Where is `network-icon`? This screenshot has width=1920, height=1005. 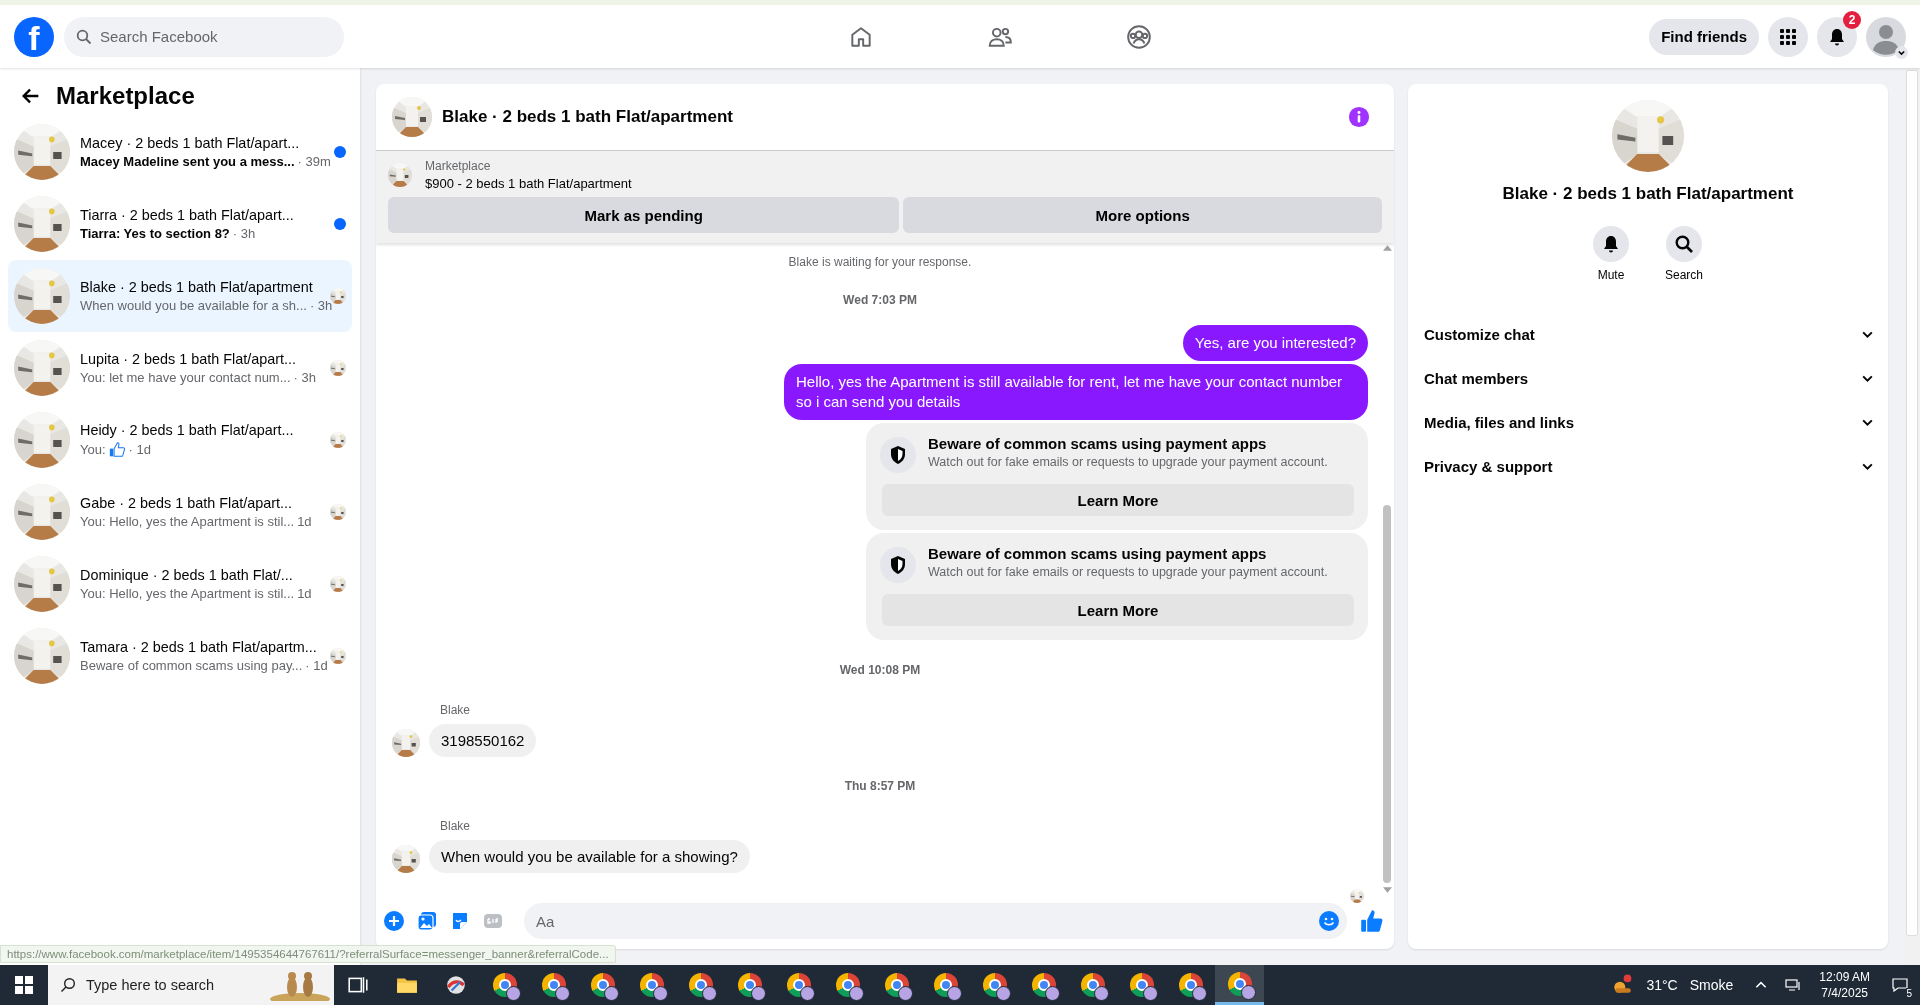
network-icon is located at coordinates (1793, 985).